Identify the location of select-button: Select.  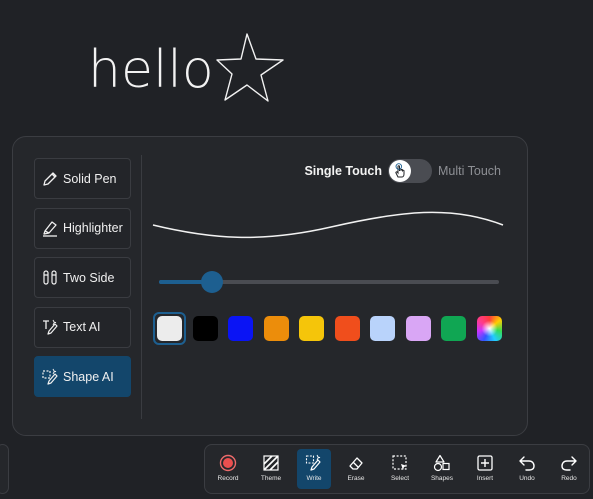
(400, 469).